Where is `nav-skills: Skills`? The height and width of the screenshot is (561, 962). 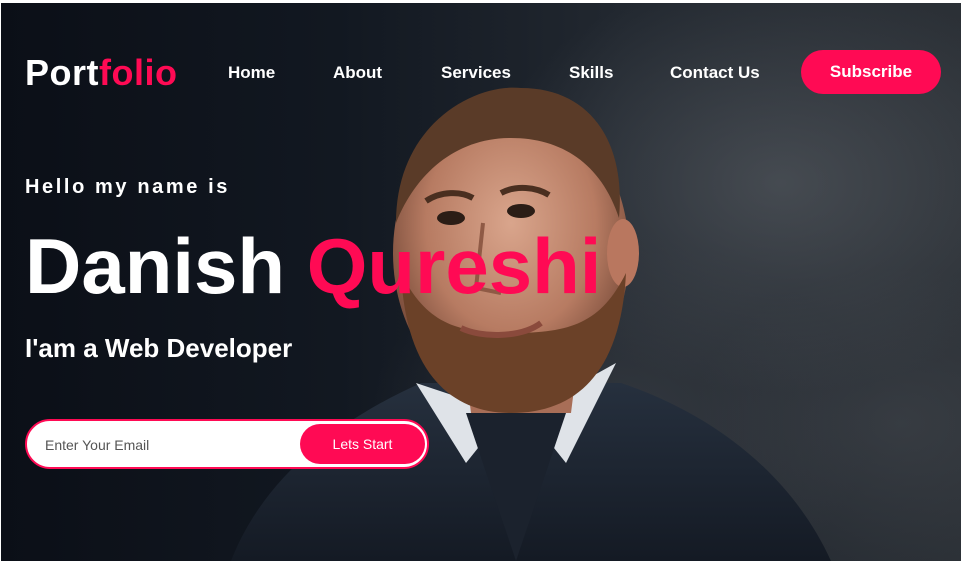 nav-skills: Skills is located at coordinates (591, 73).